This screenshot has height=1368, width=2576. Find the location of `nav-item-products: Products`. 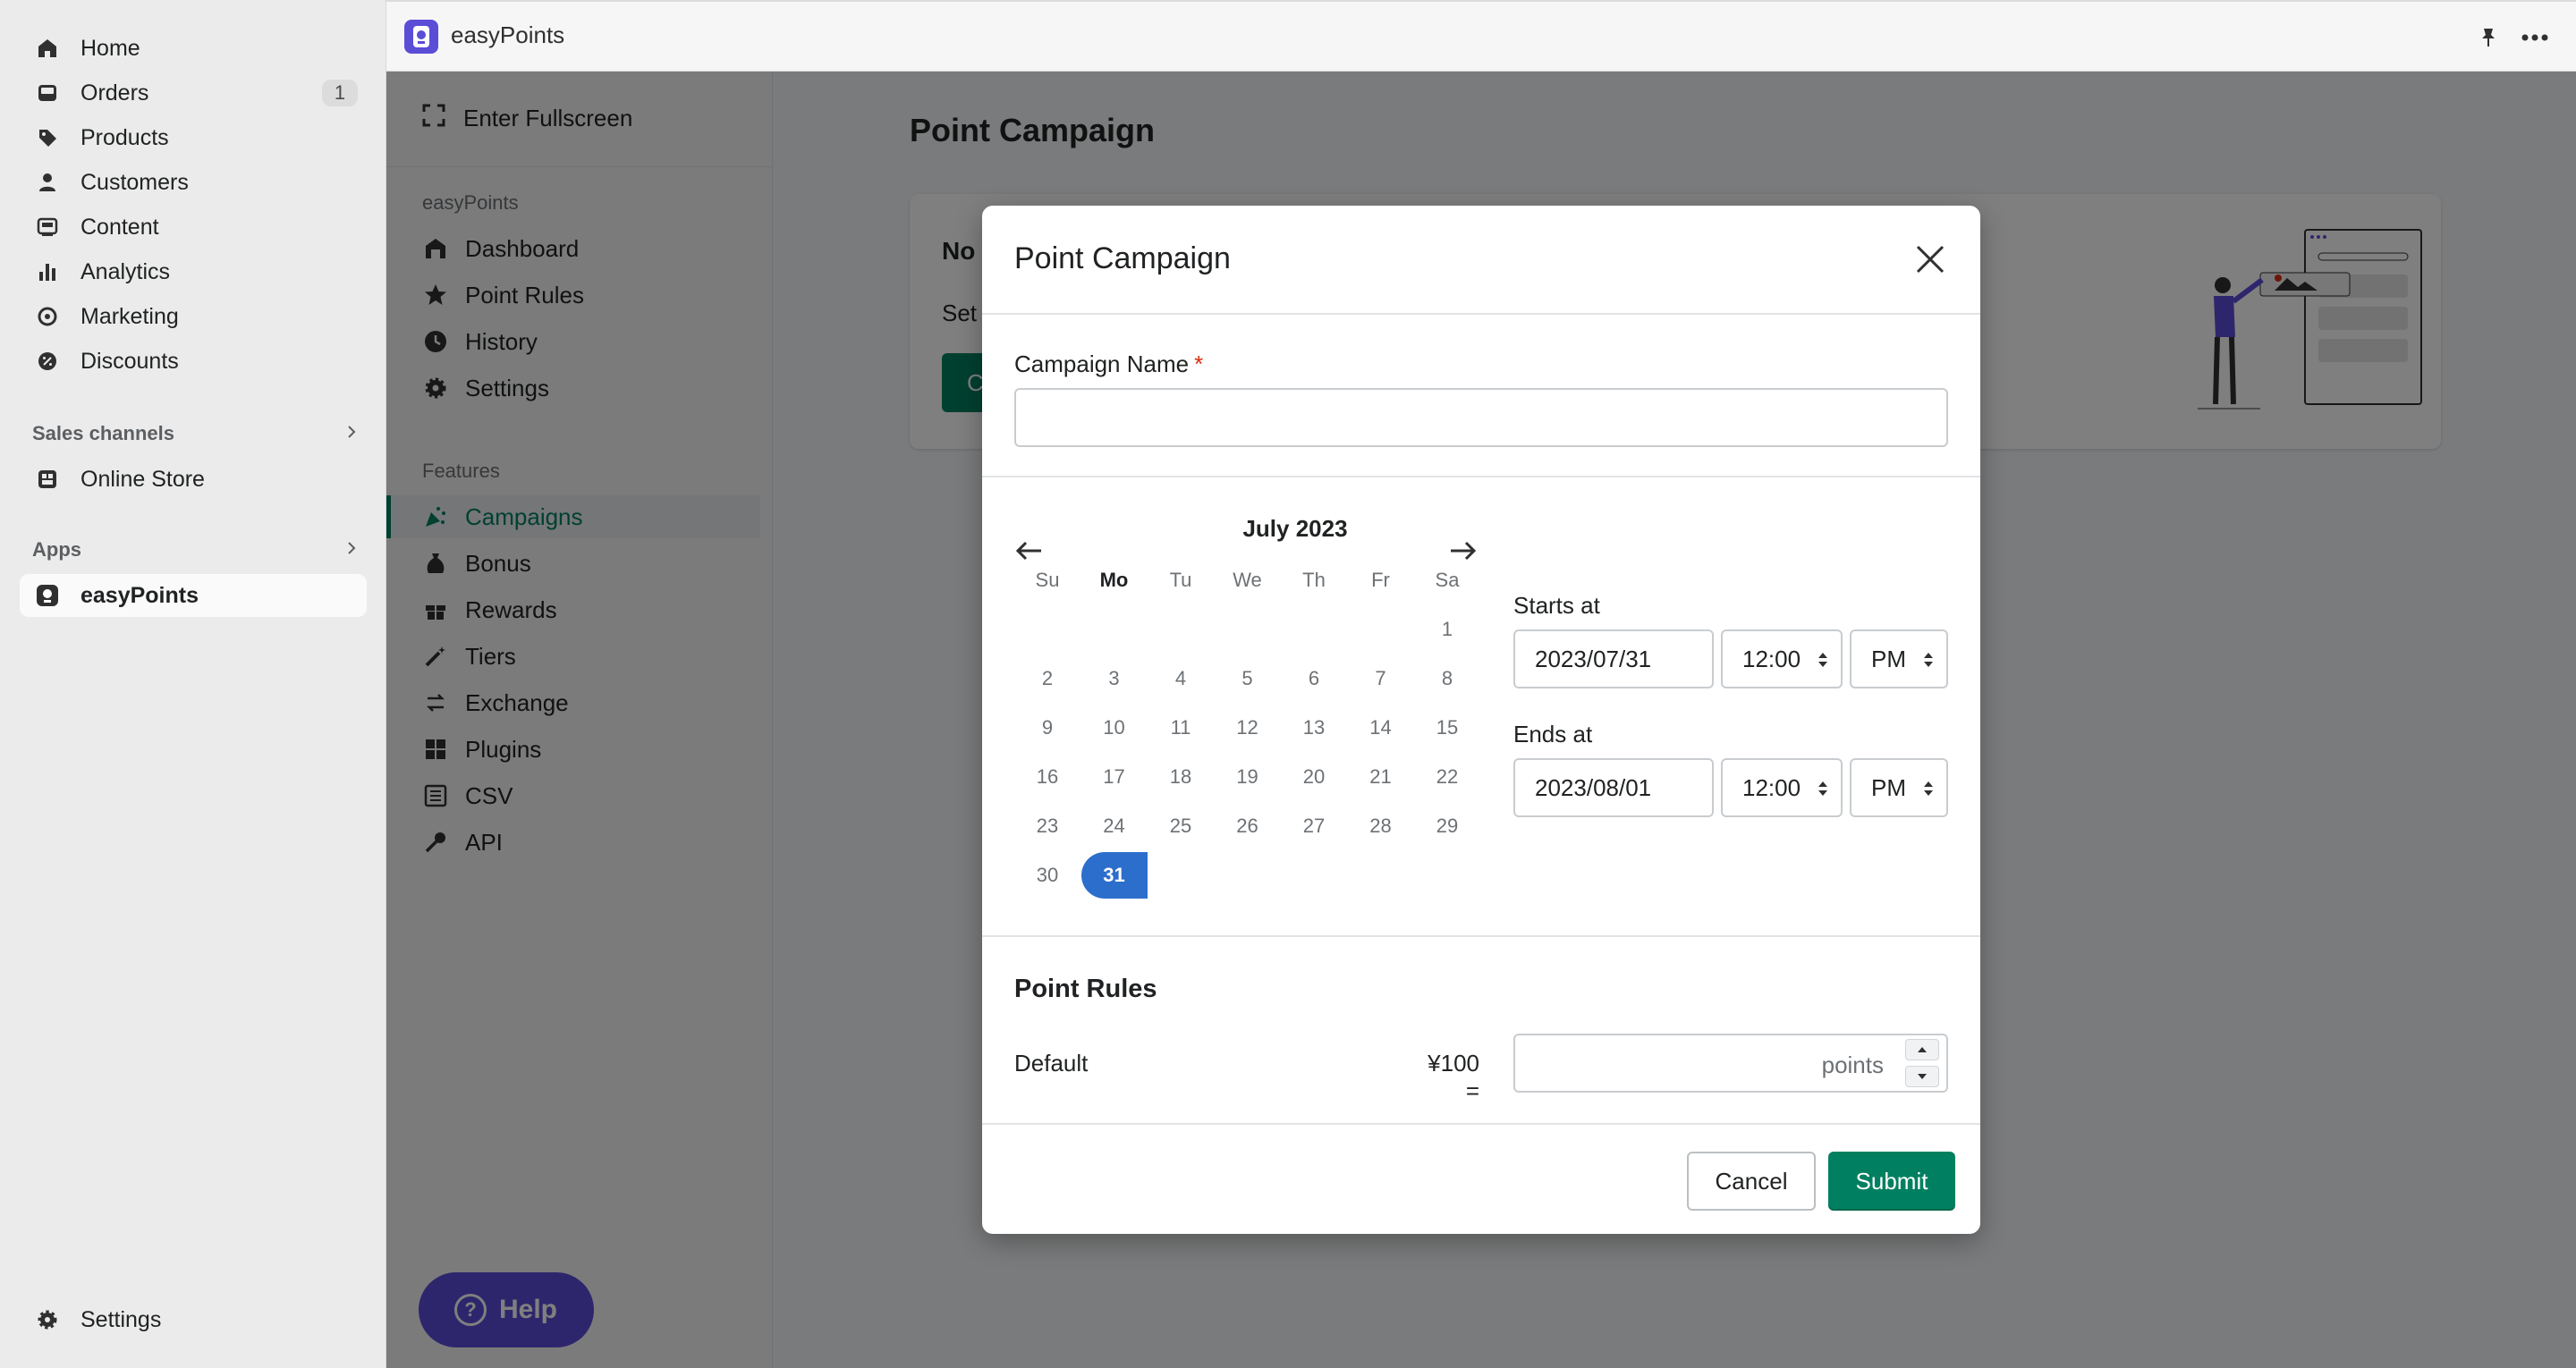

nav-item-products: Products is located at coordinates (193, 137).